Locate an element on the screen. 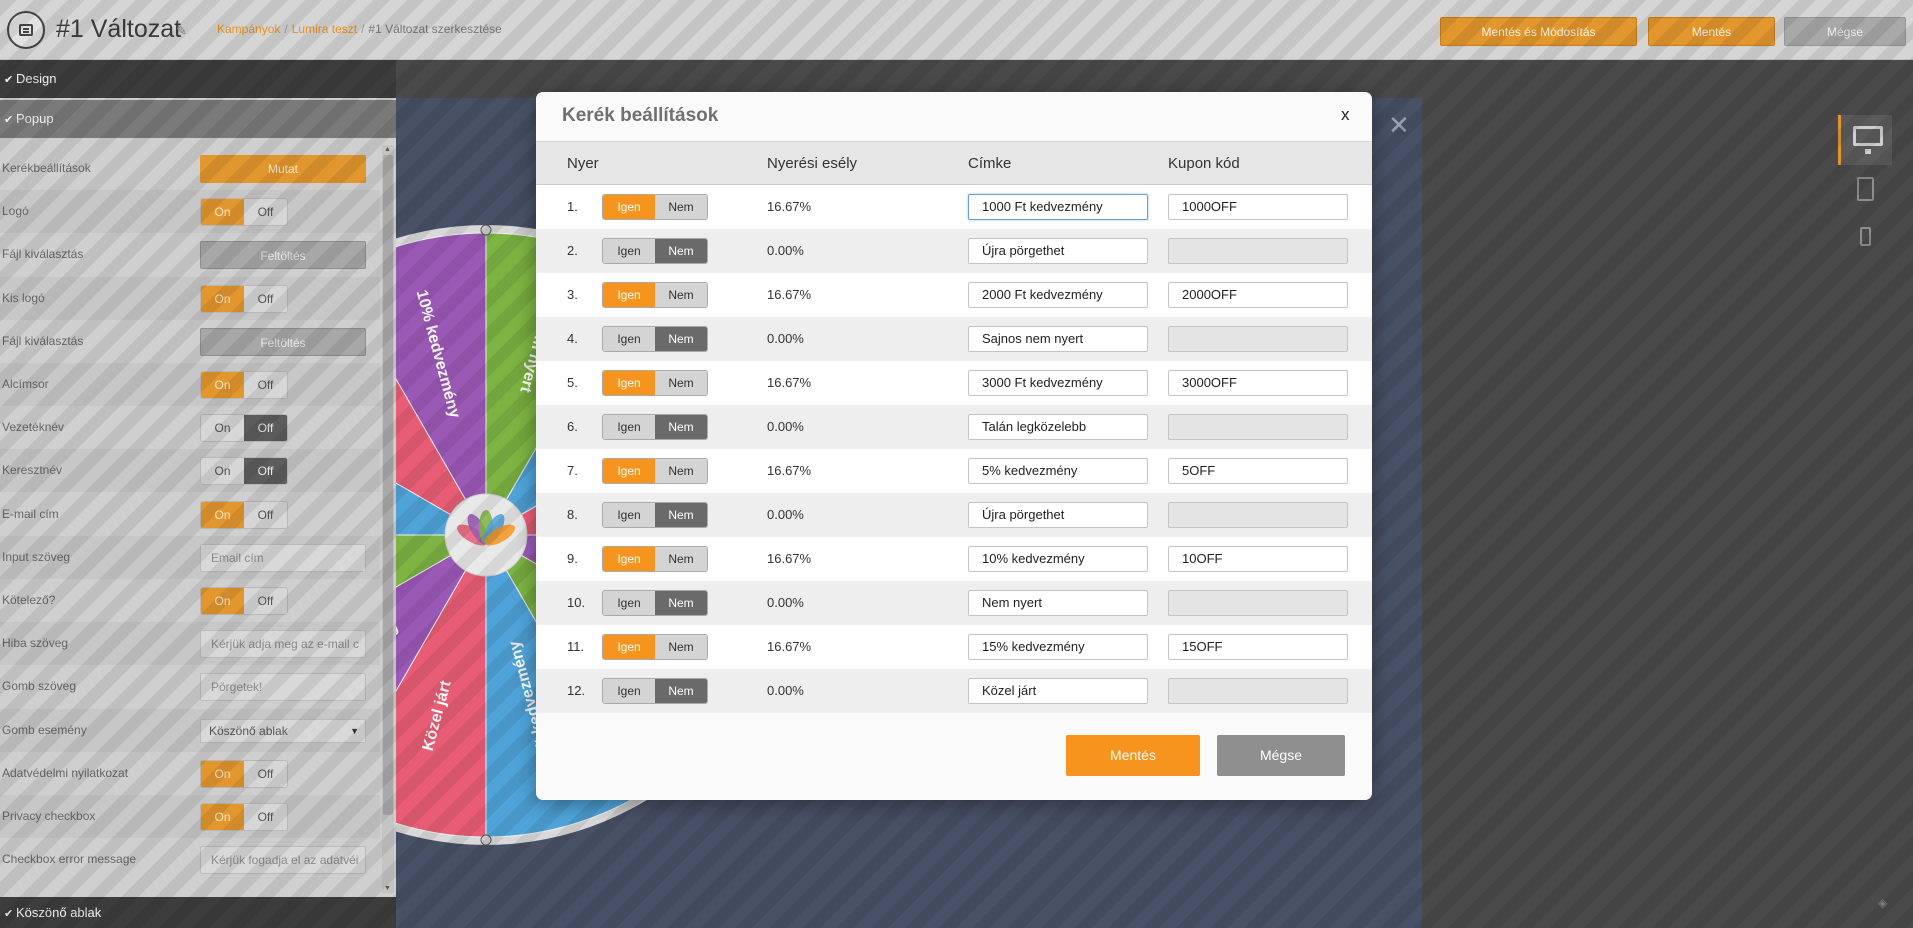  collapse-icon: ◈ is located at coordinates (1882, 903).